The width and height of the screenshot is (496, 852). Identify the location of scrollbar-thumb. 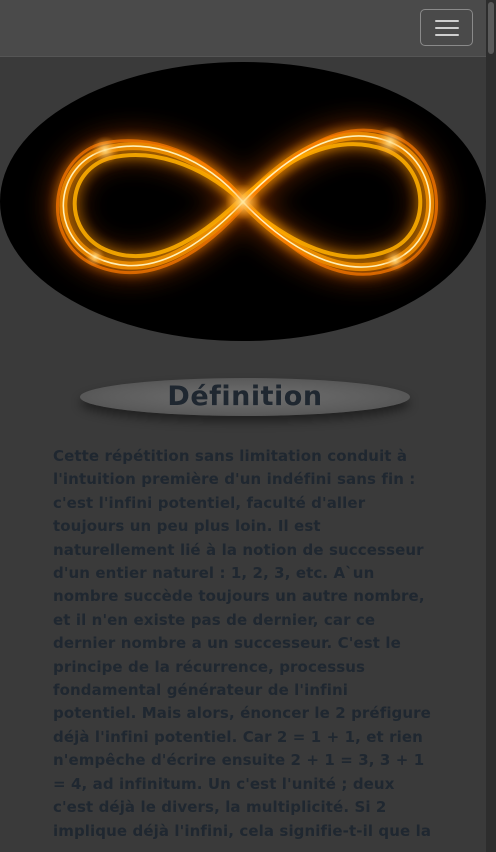
(491, 28).